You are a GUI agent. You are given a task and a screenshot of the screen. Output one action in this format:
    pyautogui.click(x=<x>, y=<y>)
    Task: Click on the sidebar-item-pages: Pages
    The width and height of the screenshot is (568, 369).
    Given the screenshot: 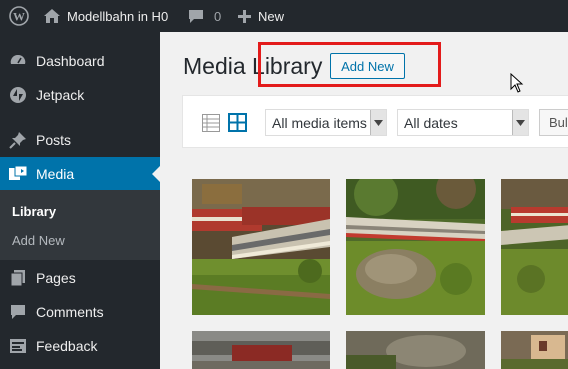 What is the action you would take?
    pyautogui.click(x=80, y=278)
    